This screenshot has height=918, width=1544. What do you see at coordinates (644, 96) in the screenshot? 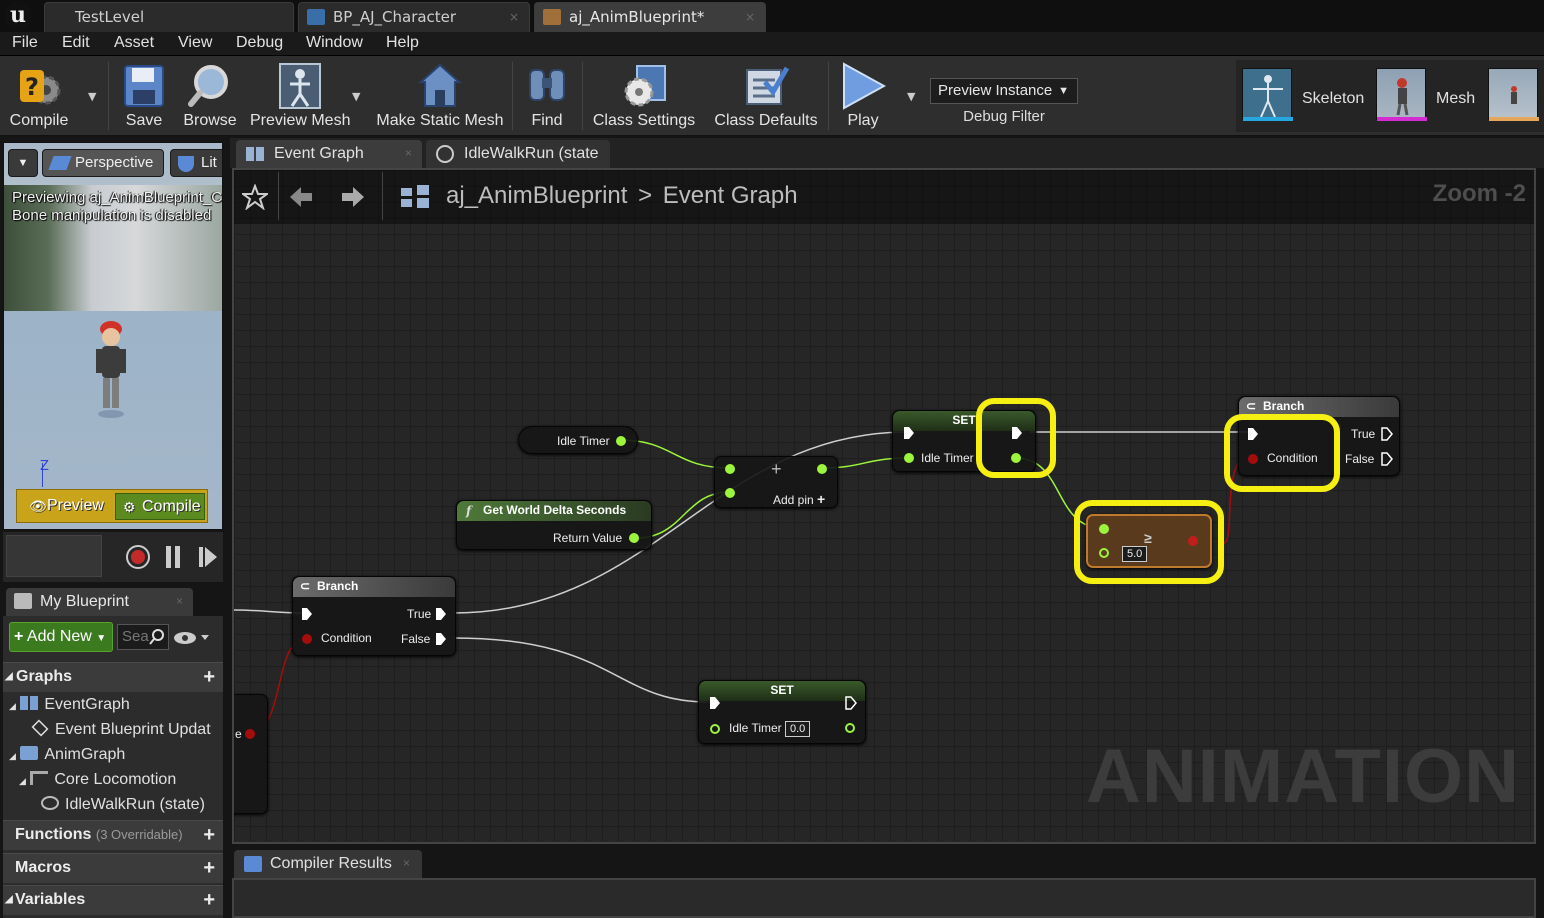
I see `class-settings-button: Class Settings` at bounding box center [644, 96].